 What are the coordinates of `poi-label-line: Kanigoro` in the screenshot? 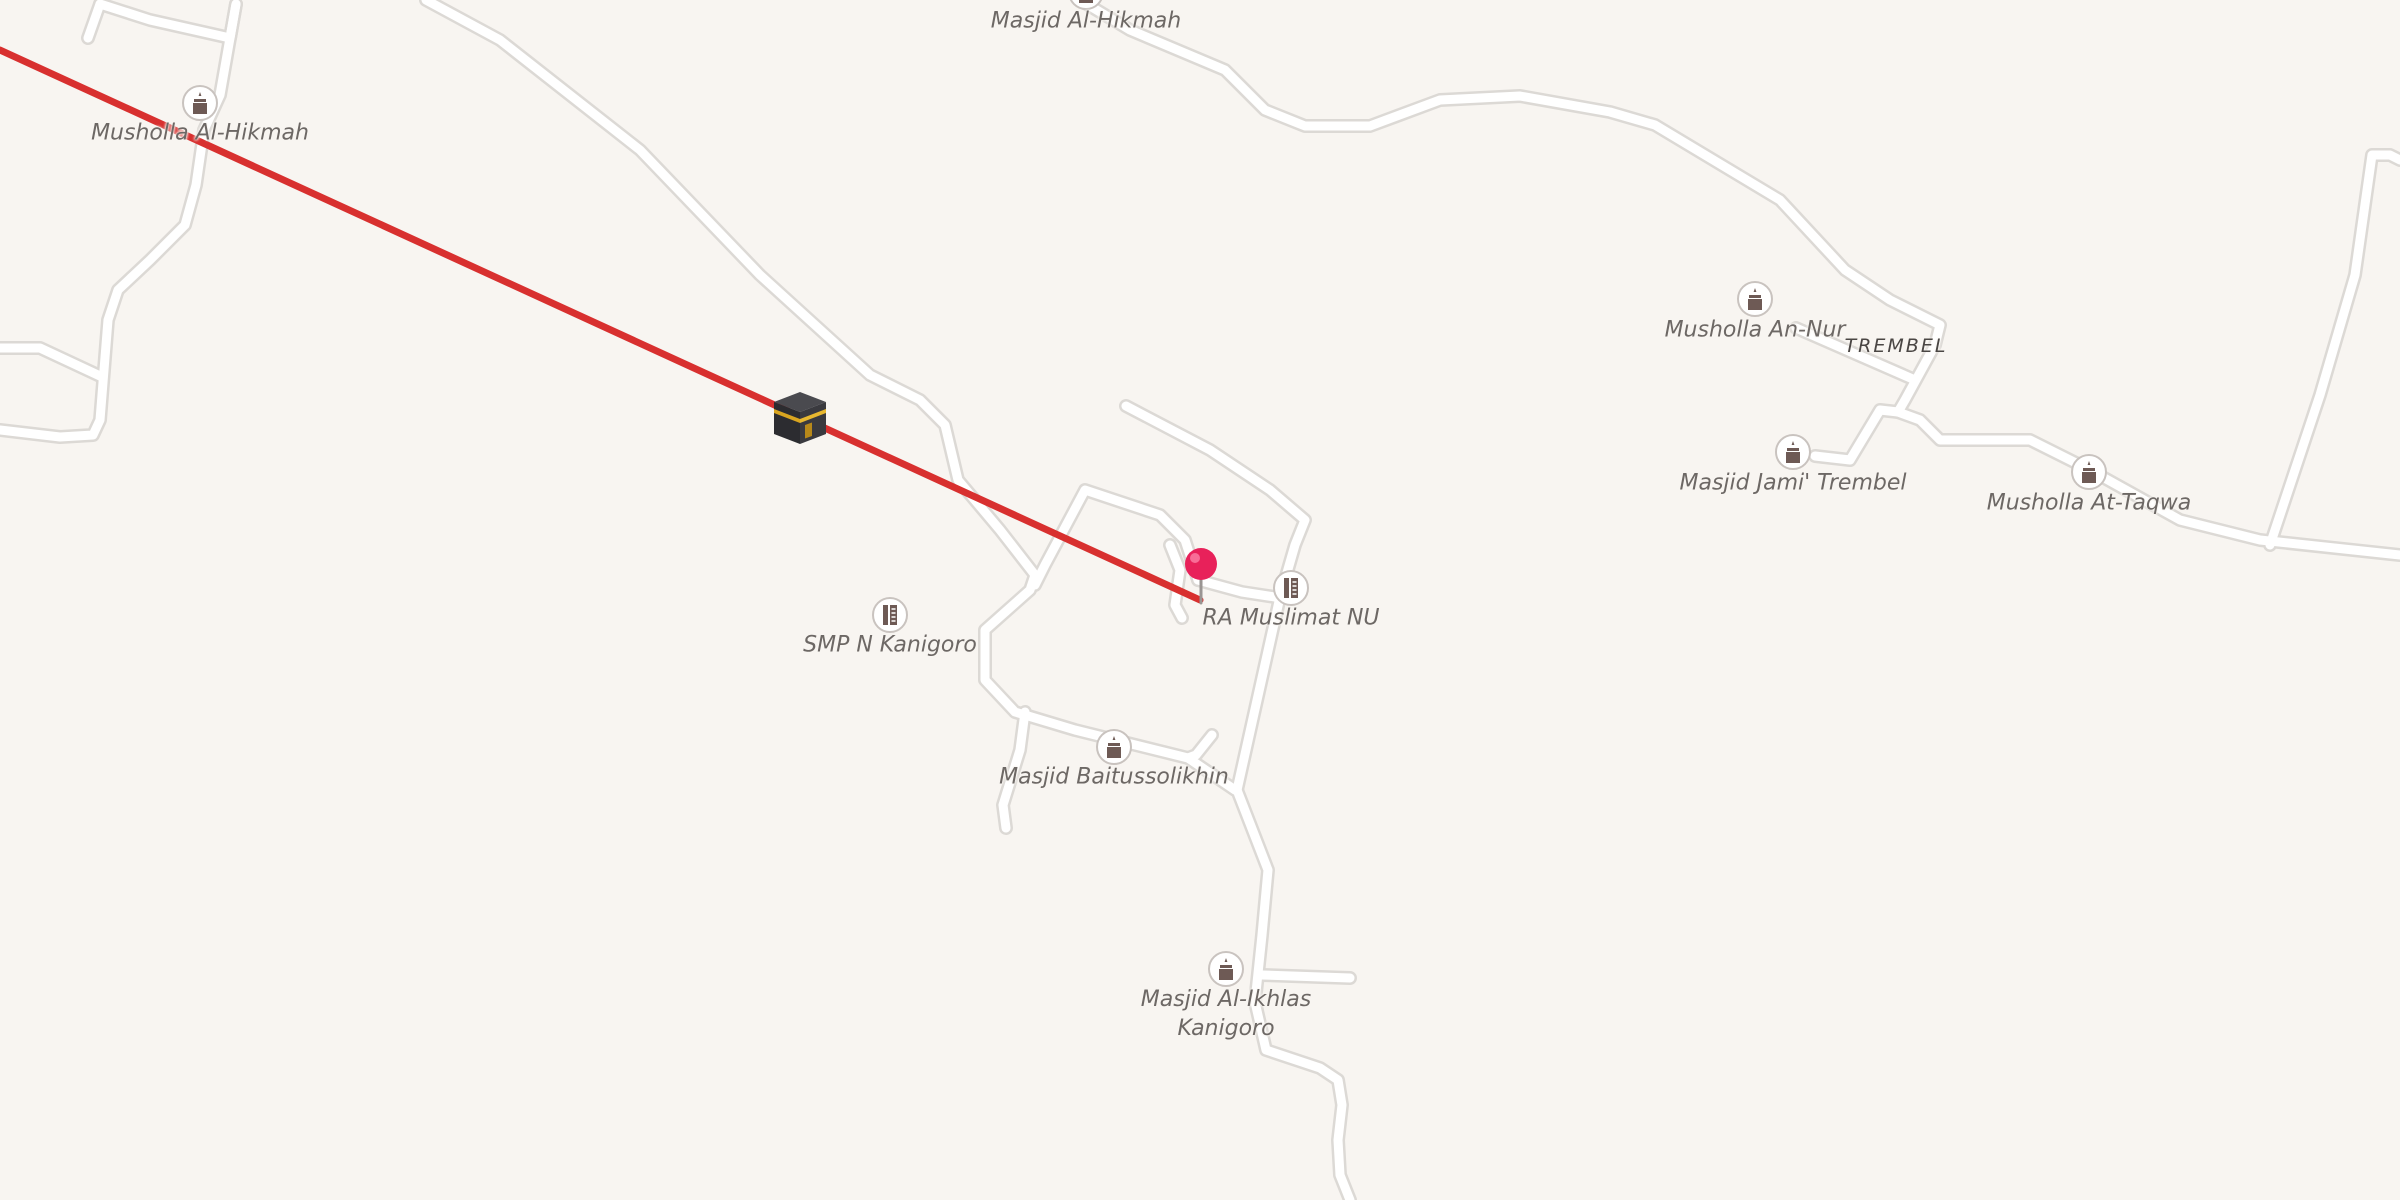 It's located at (1226, 1028).